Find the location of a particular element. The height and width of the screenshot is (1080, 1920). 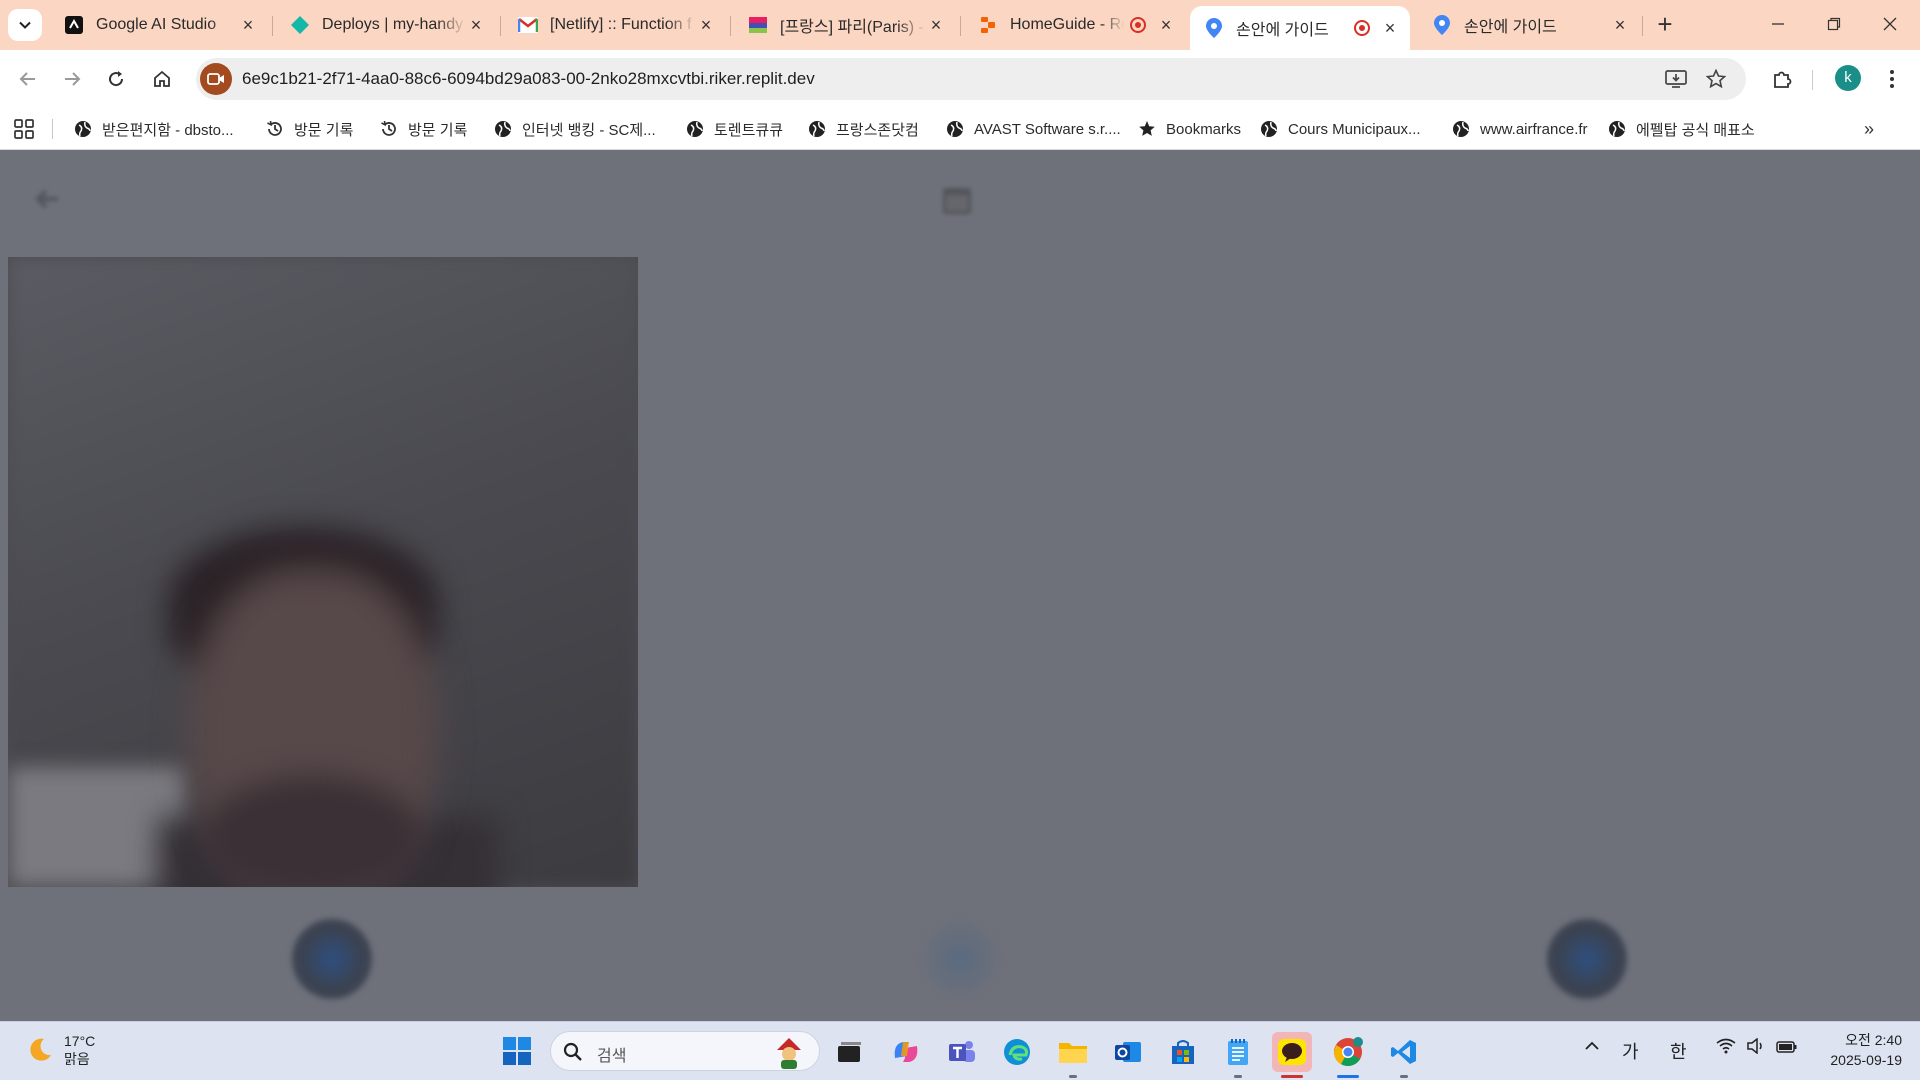

clock-date: 2025-09-19 is located at coordinates (1866, 1060).